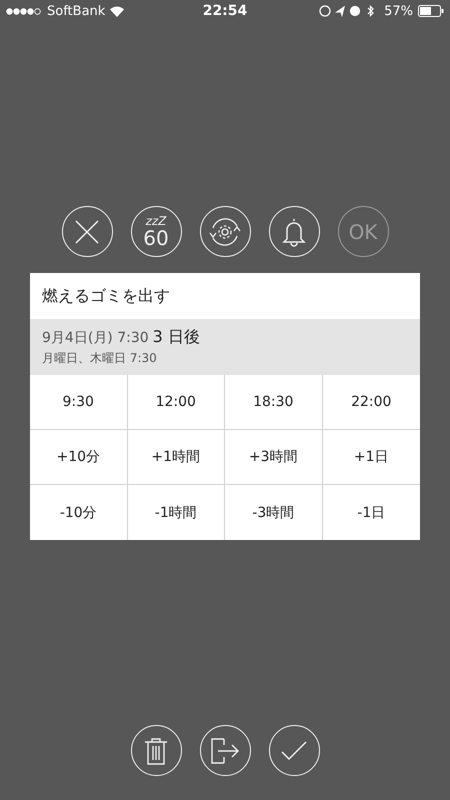 This screenshot has width=450, height=800. I want to click on clock-time: 22:54, so click(225, 11).